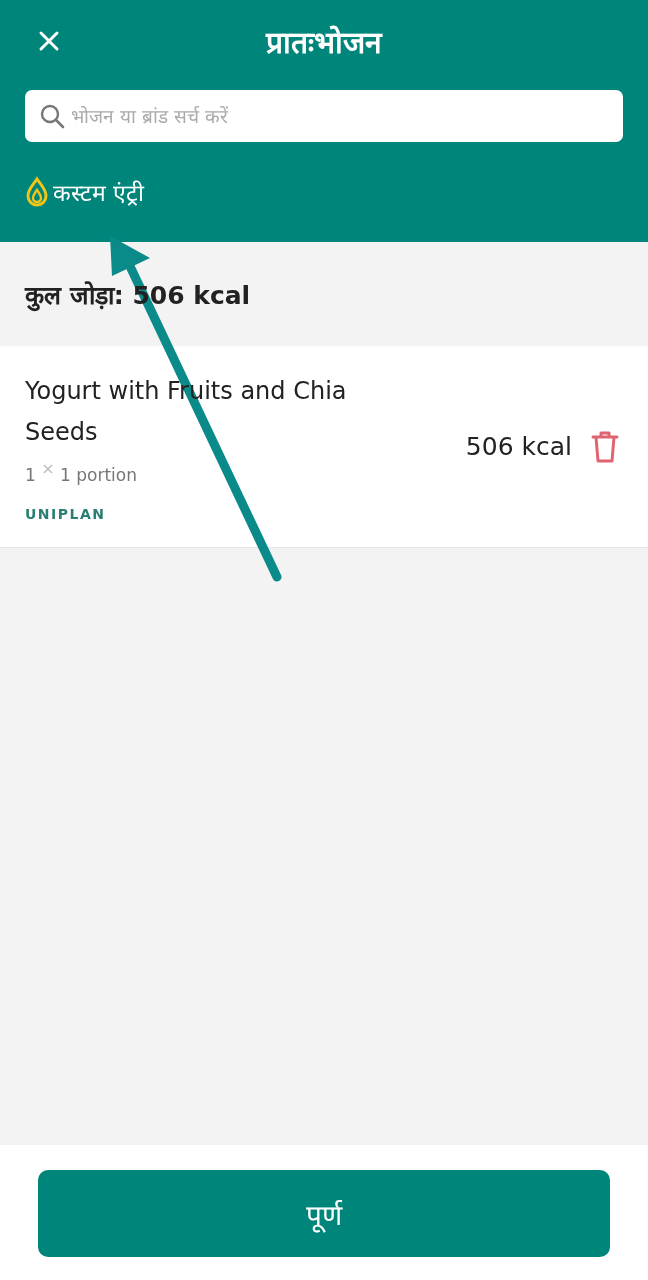 The width and height of the screenshot is (648, 1280). Describe the element at coordinates (52, 116) in the screenshot. I see `search-icon` at that location.